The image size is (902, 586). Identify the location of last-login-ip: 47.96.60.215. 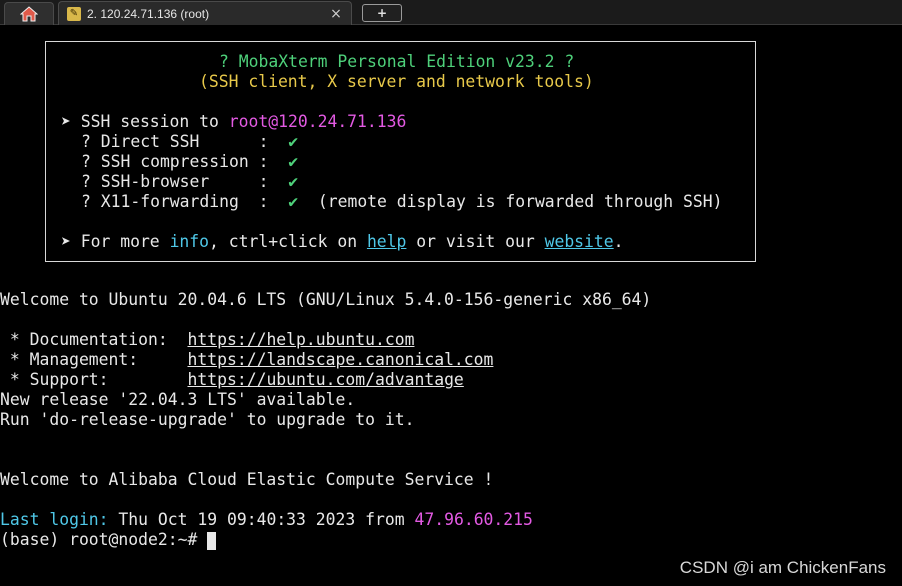
(473, 519).